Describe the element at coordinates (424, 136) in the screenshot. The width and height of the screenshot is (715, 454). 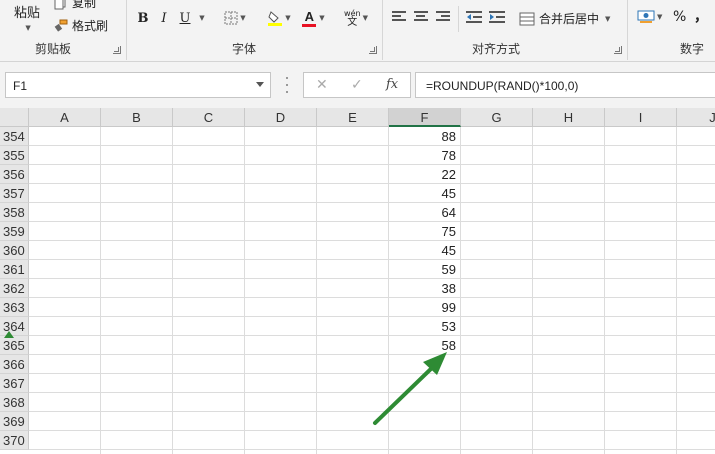
I see `cell-f: 88` at that location.